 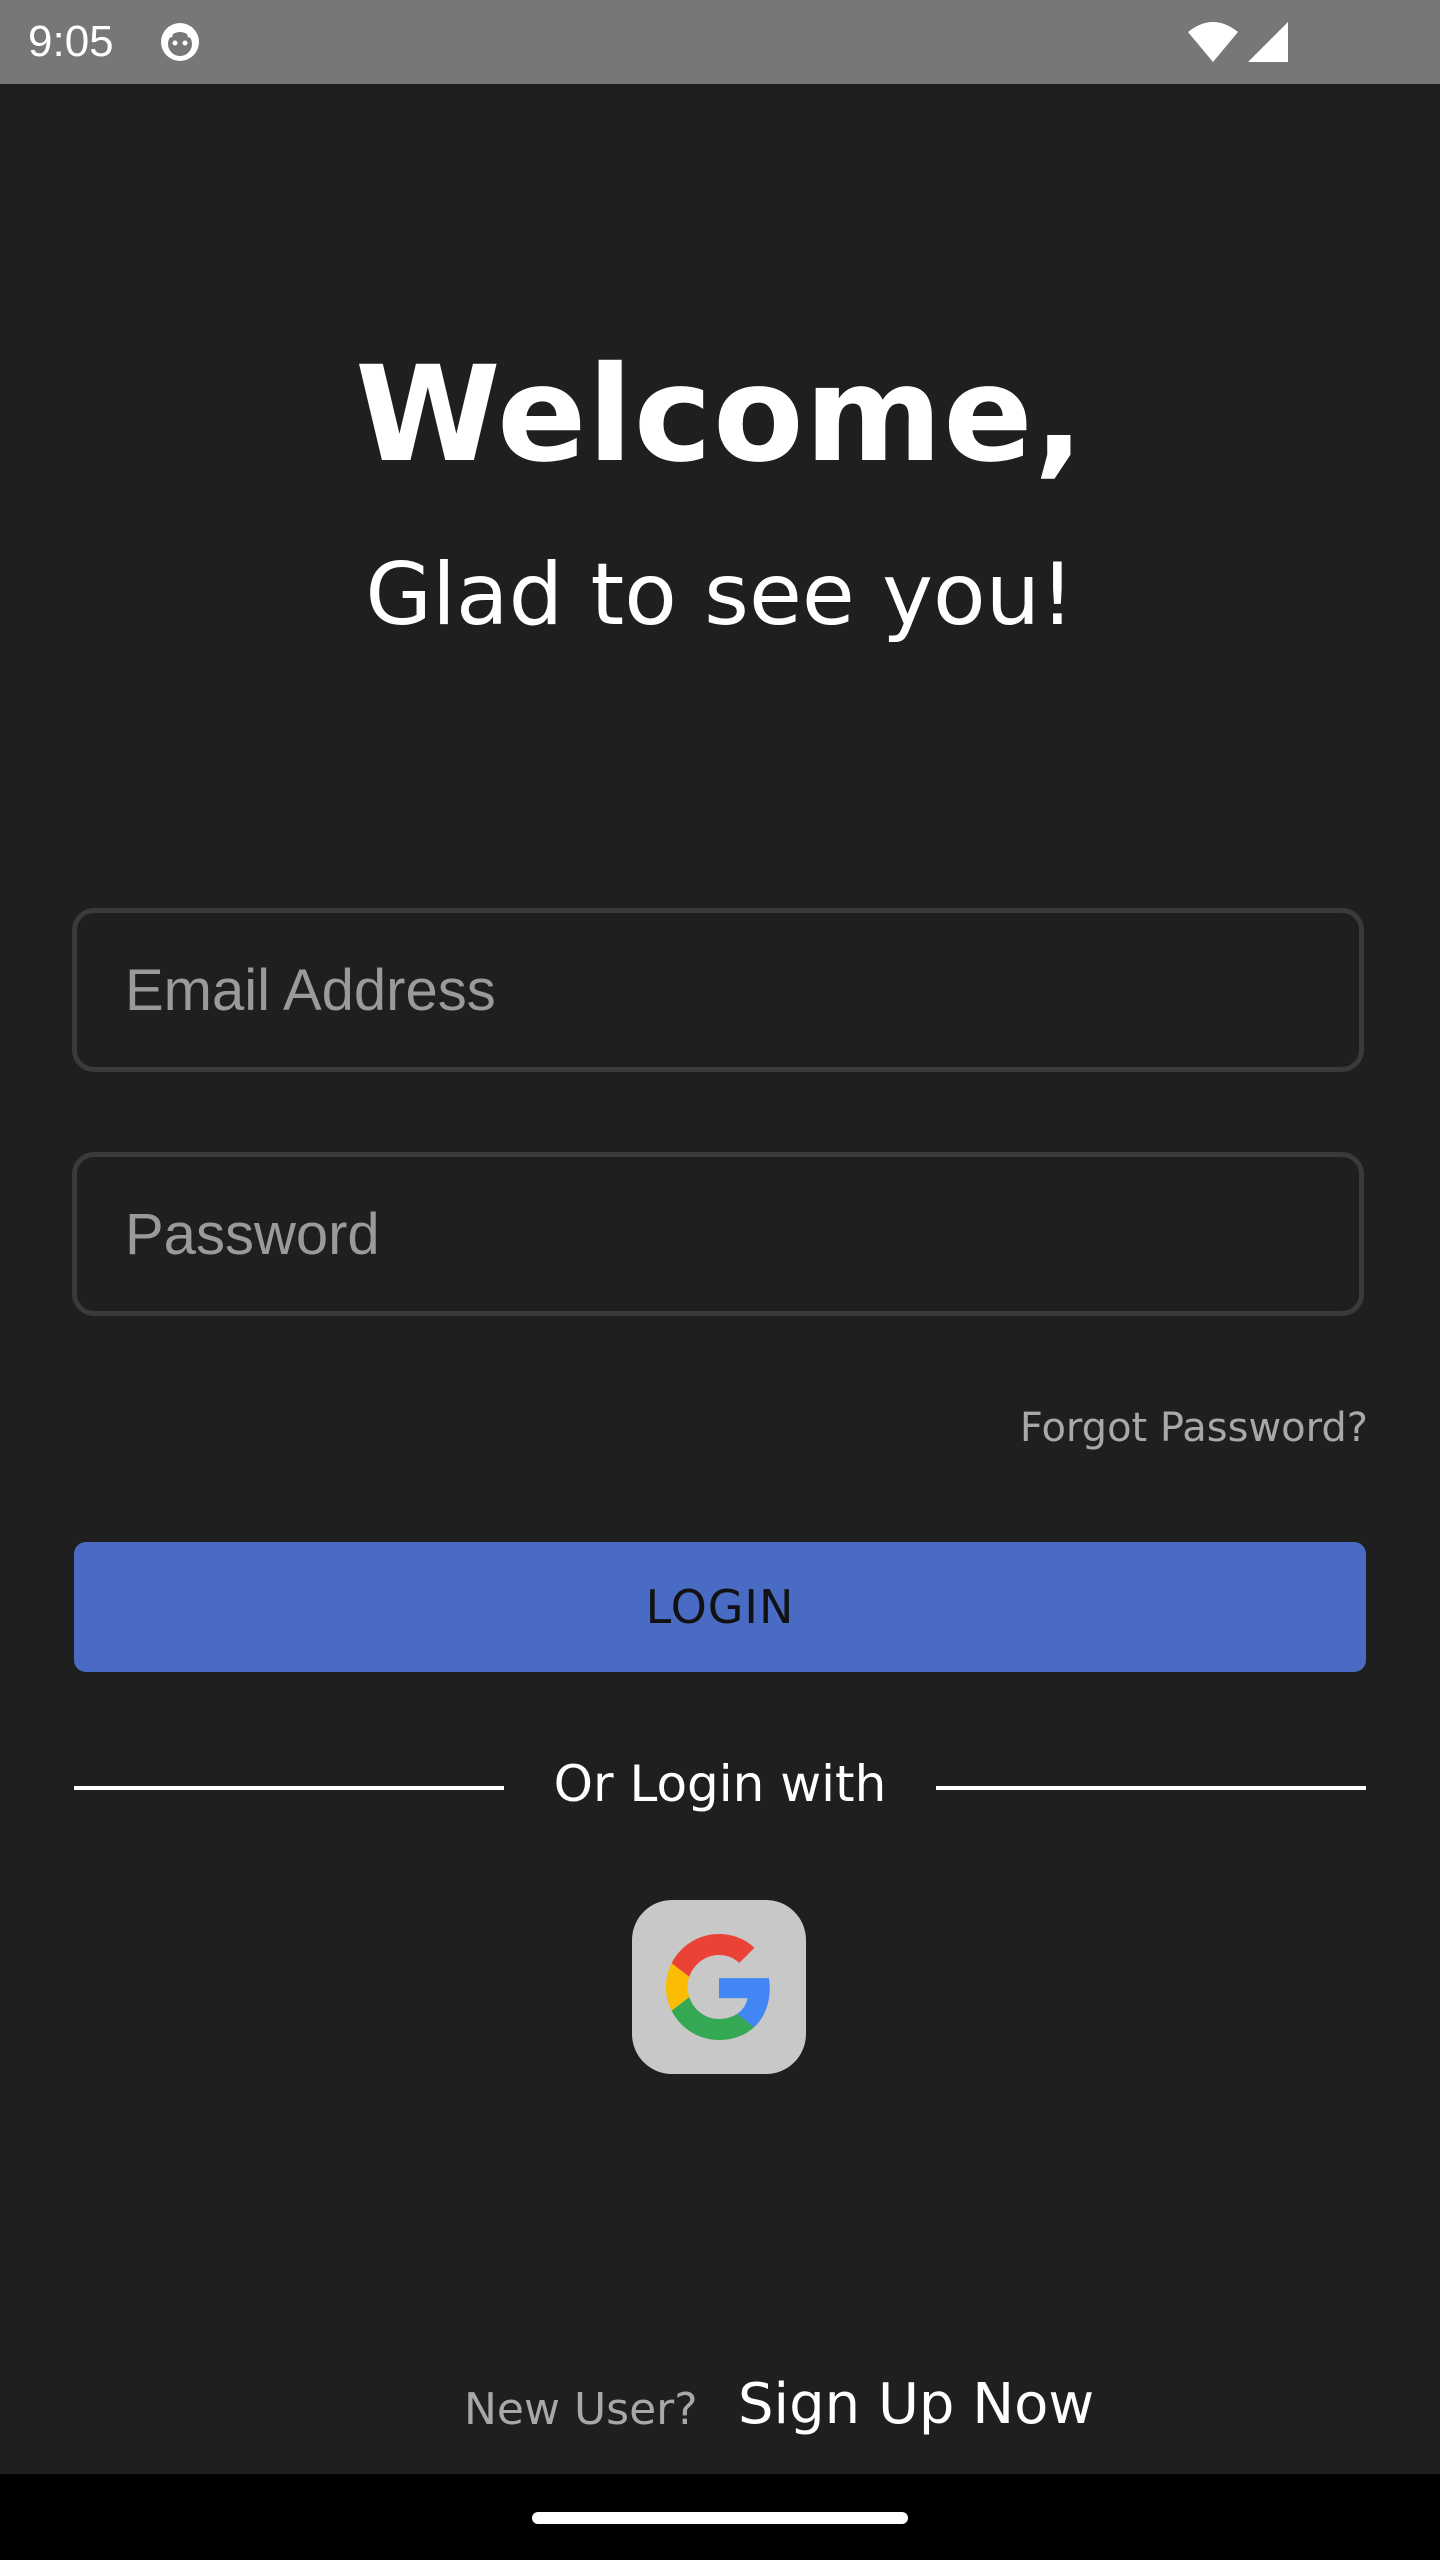 What do you see at coordinates (720, 415) in the screenshot?
I see `page-title: Welcome,` at bounding box center [720, 415].